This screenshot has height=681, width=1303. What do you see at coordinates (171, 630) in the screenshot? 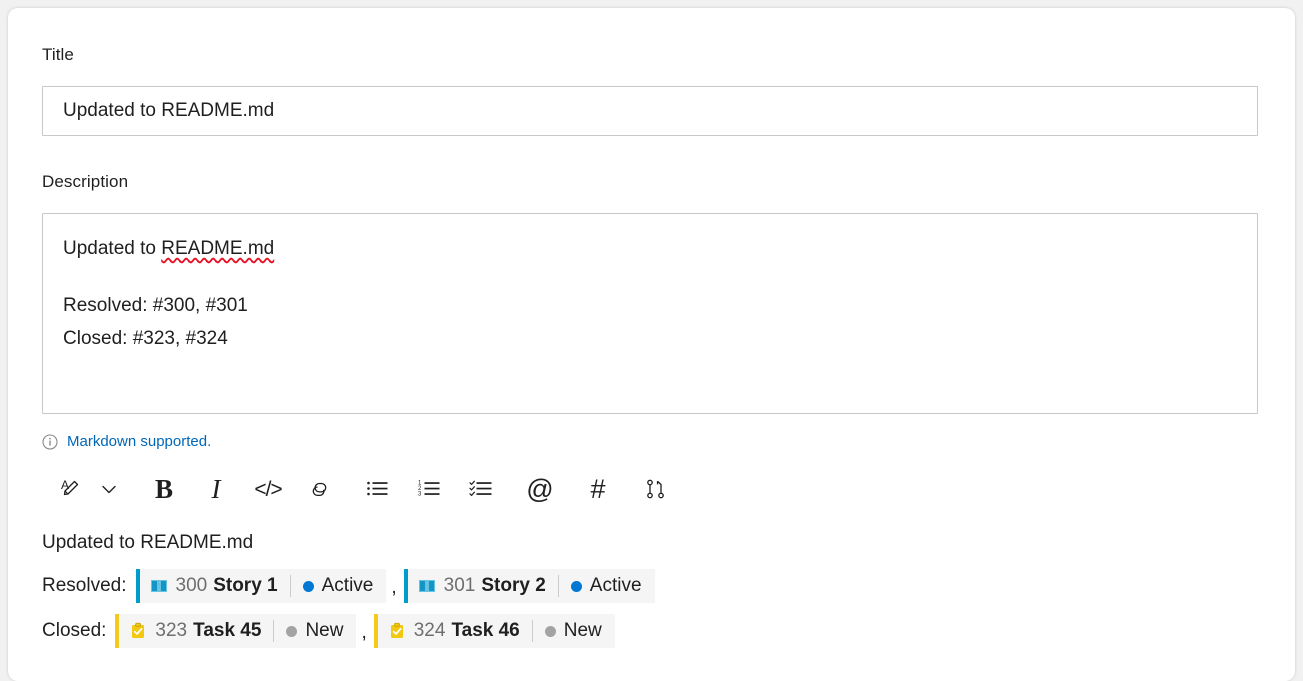
I see `work-item-id: 323` at bounding box center [171, 630].